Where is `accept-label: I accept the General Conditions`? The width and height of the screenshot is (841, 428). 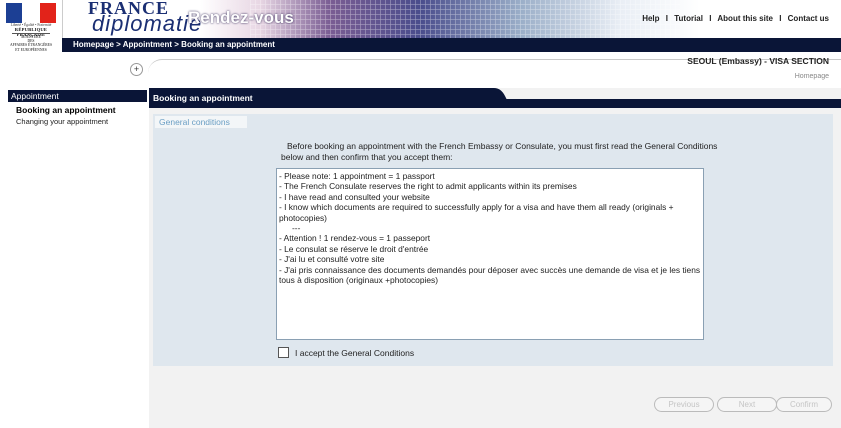 accept-label: I accept the General Conditions is located at coordinates (354, 353).